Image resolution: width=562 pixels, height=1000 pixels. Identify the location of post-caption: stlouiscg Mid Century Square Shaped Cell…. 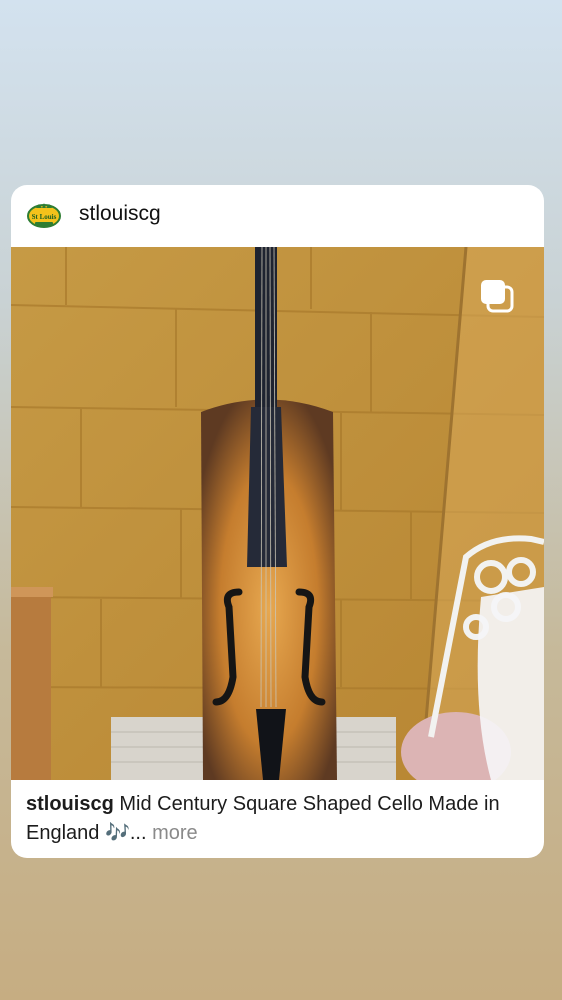
(278, 819).